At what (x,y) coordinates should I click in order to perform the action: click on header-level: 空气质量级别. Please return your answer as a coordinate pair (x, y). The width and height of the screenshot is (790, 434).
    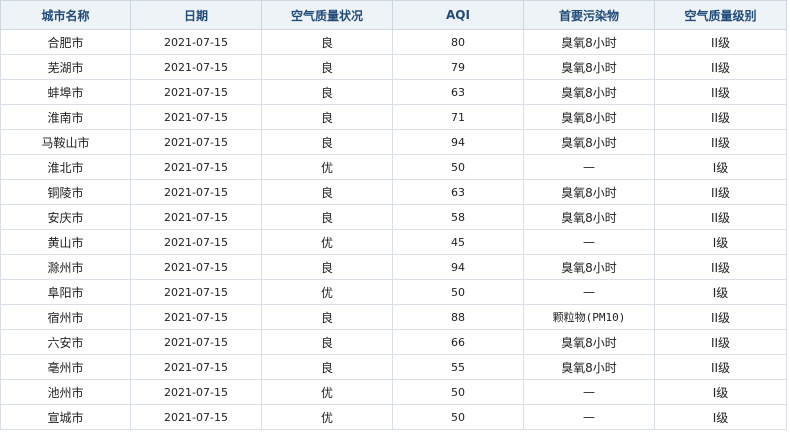
    Looking at the image, I should click on (720, 15).